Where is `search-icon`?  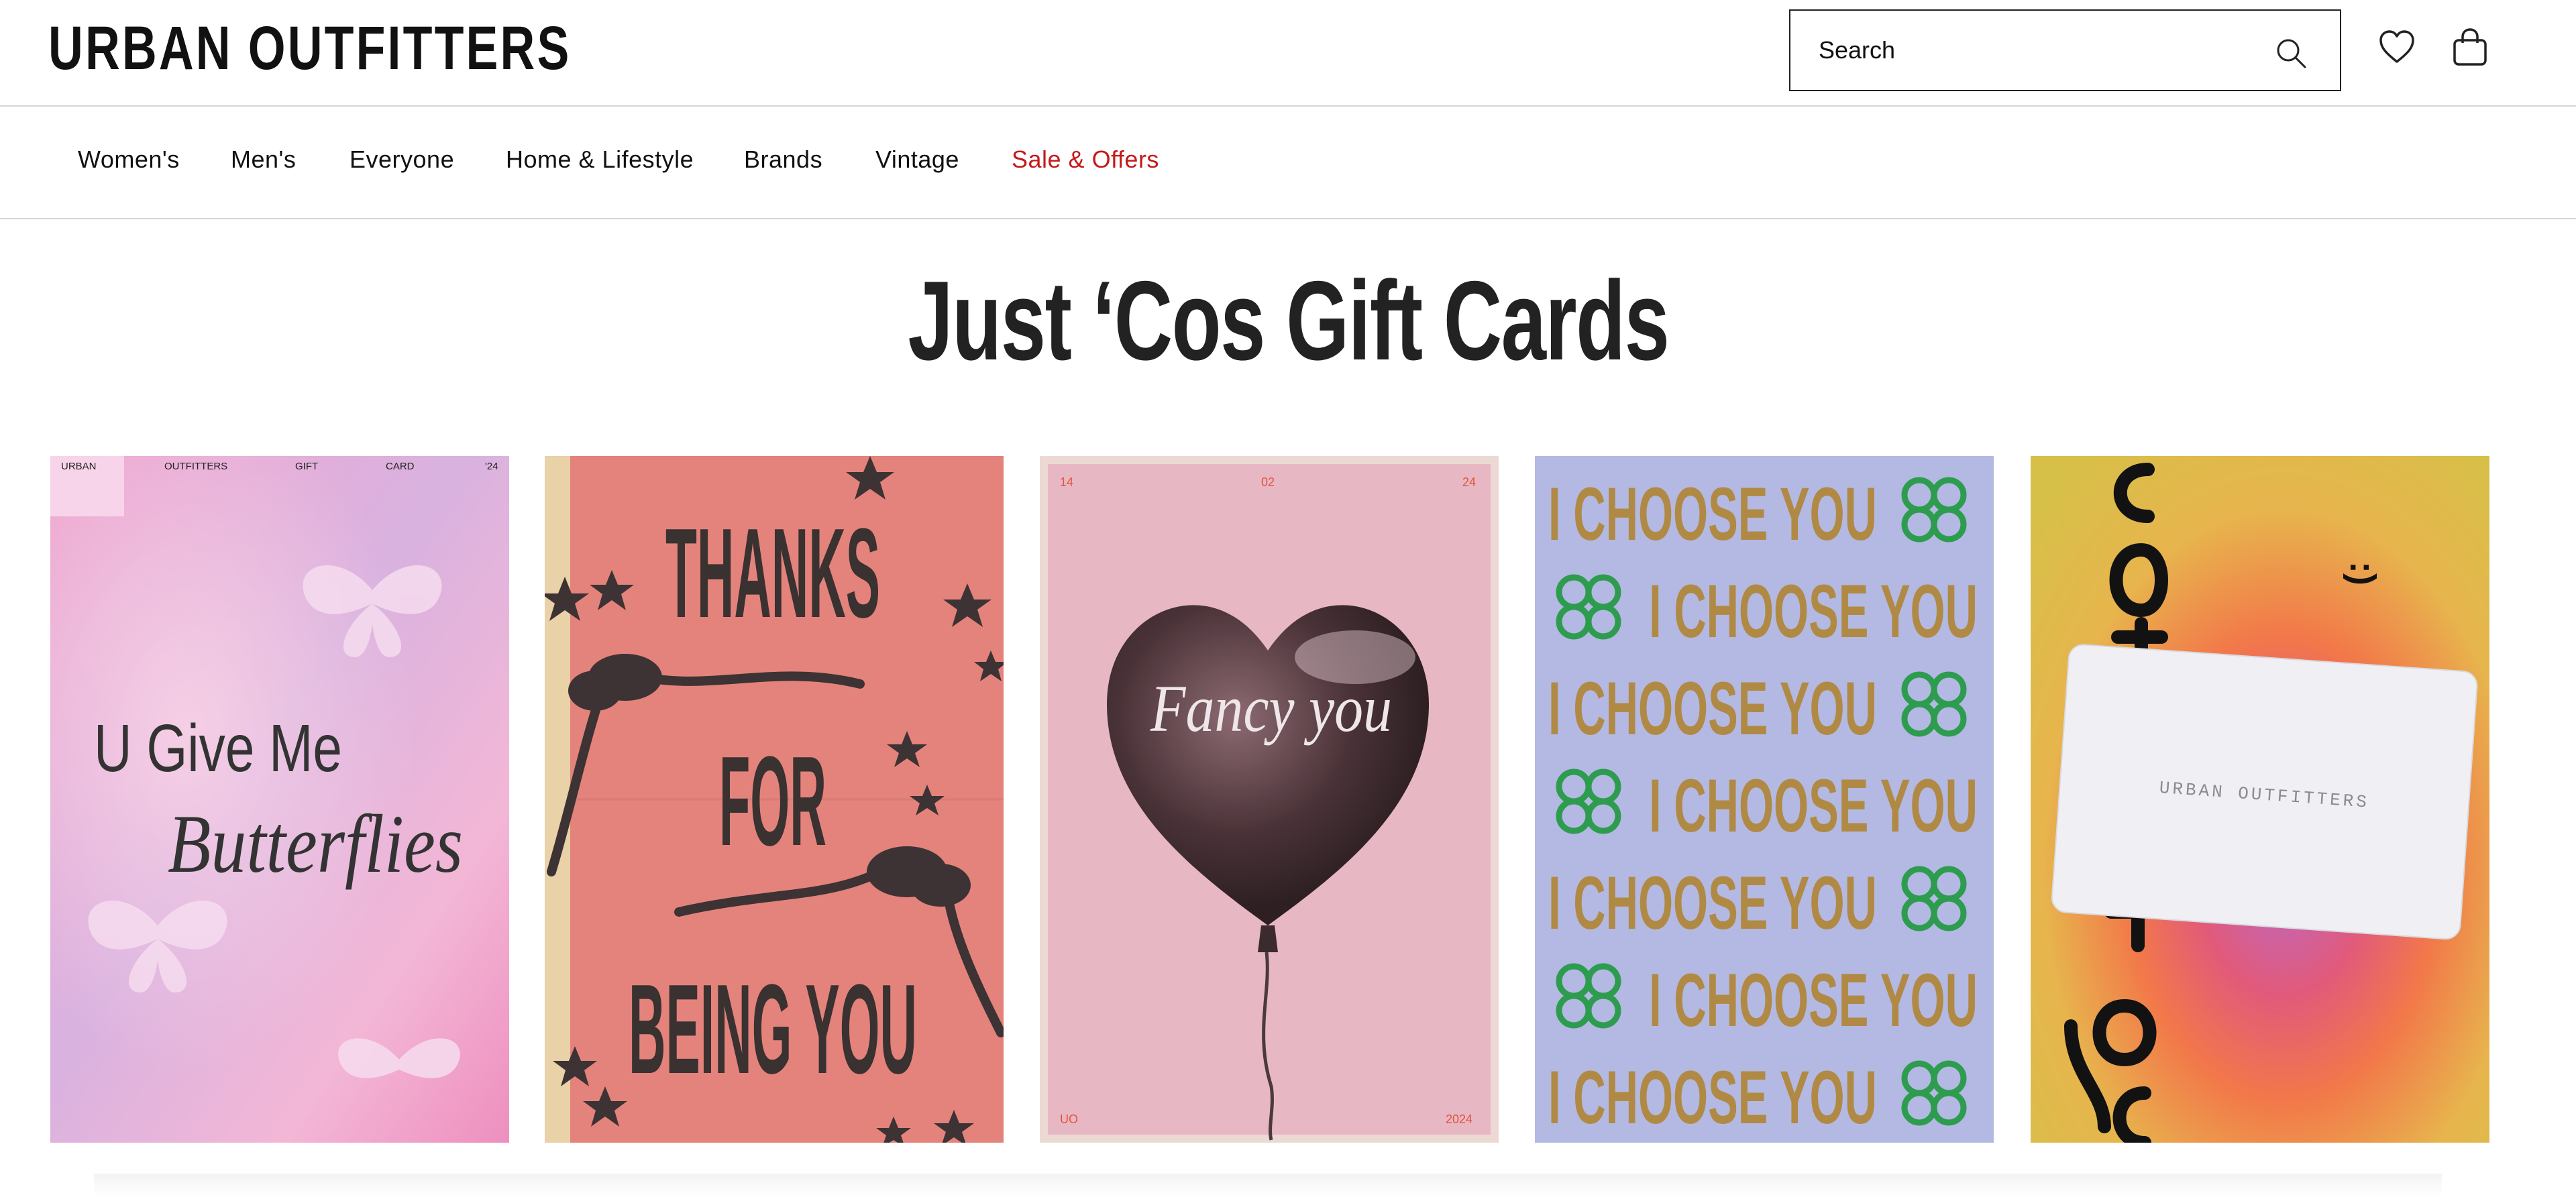 search-icon is located at coordinates (2291, 53).